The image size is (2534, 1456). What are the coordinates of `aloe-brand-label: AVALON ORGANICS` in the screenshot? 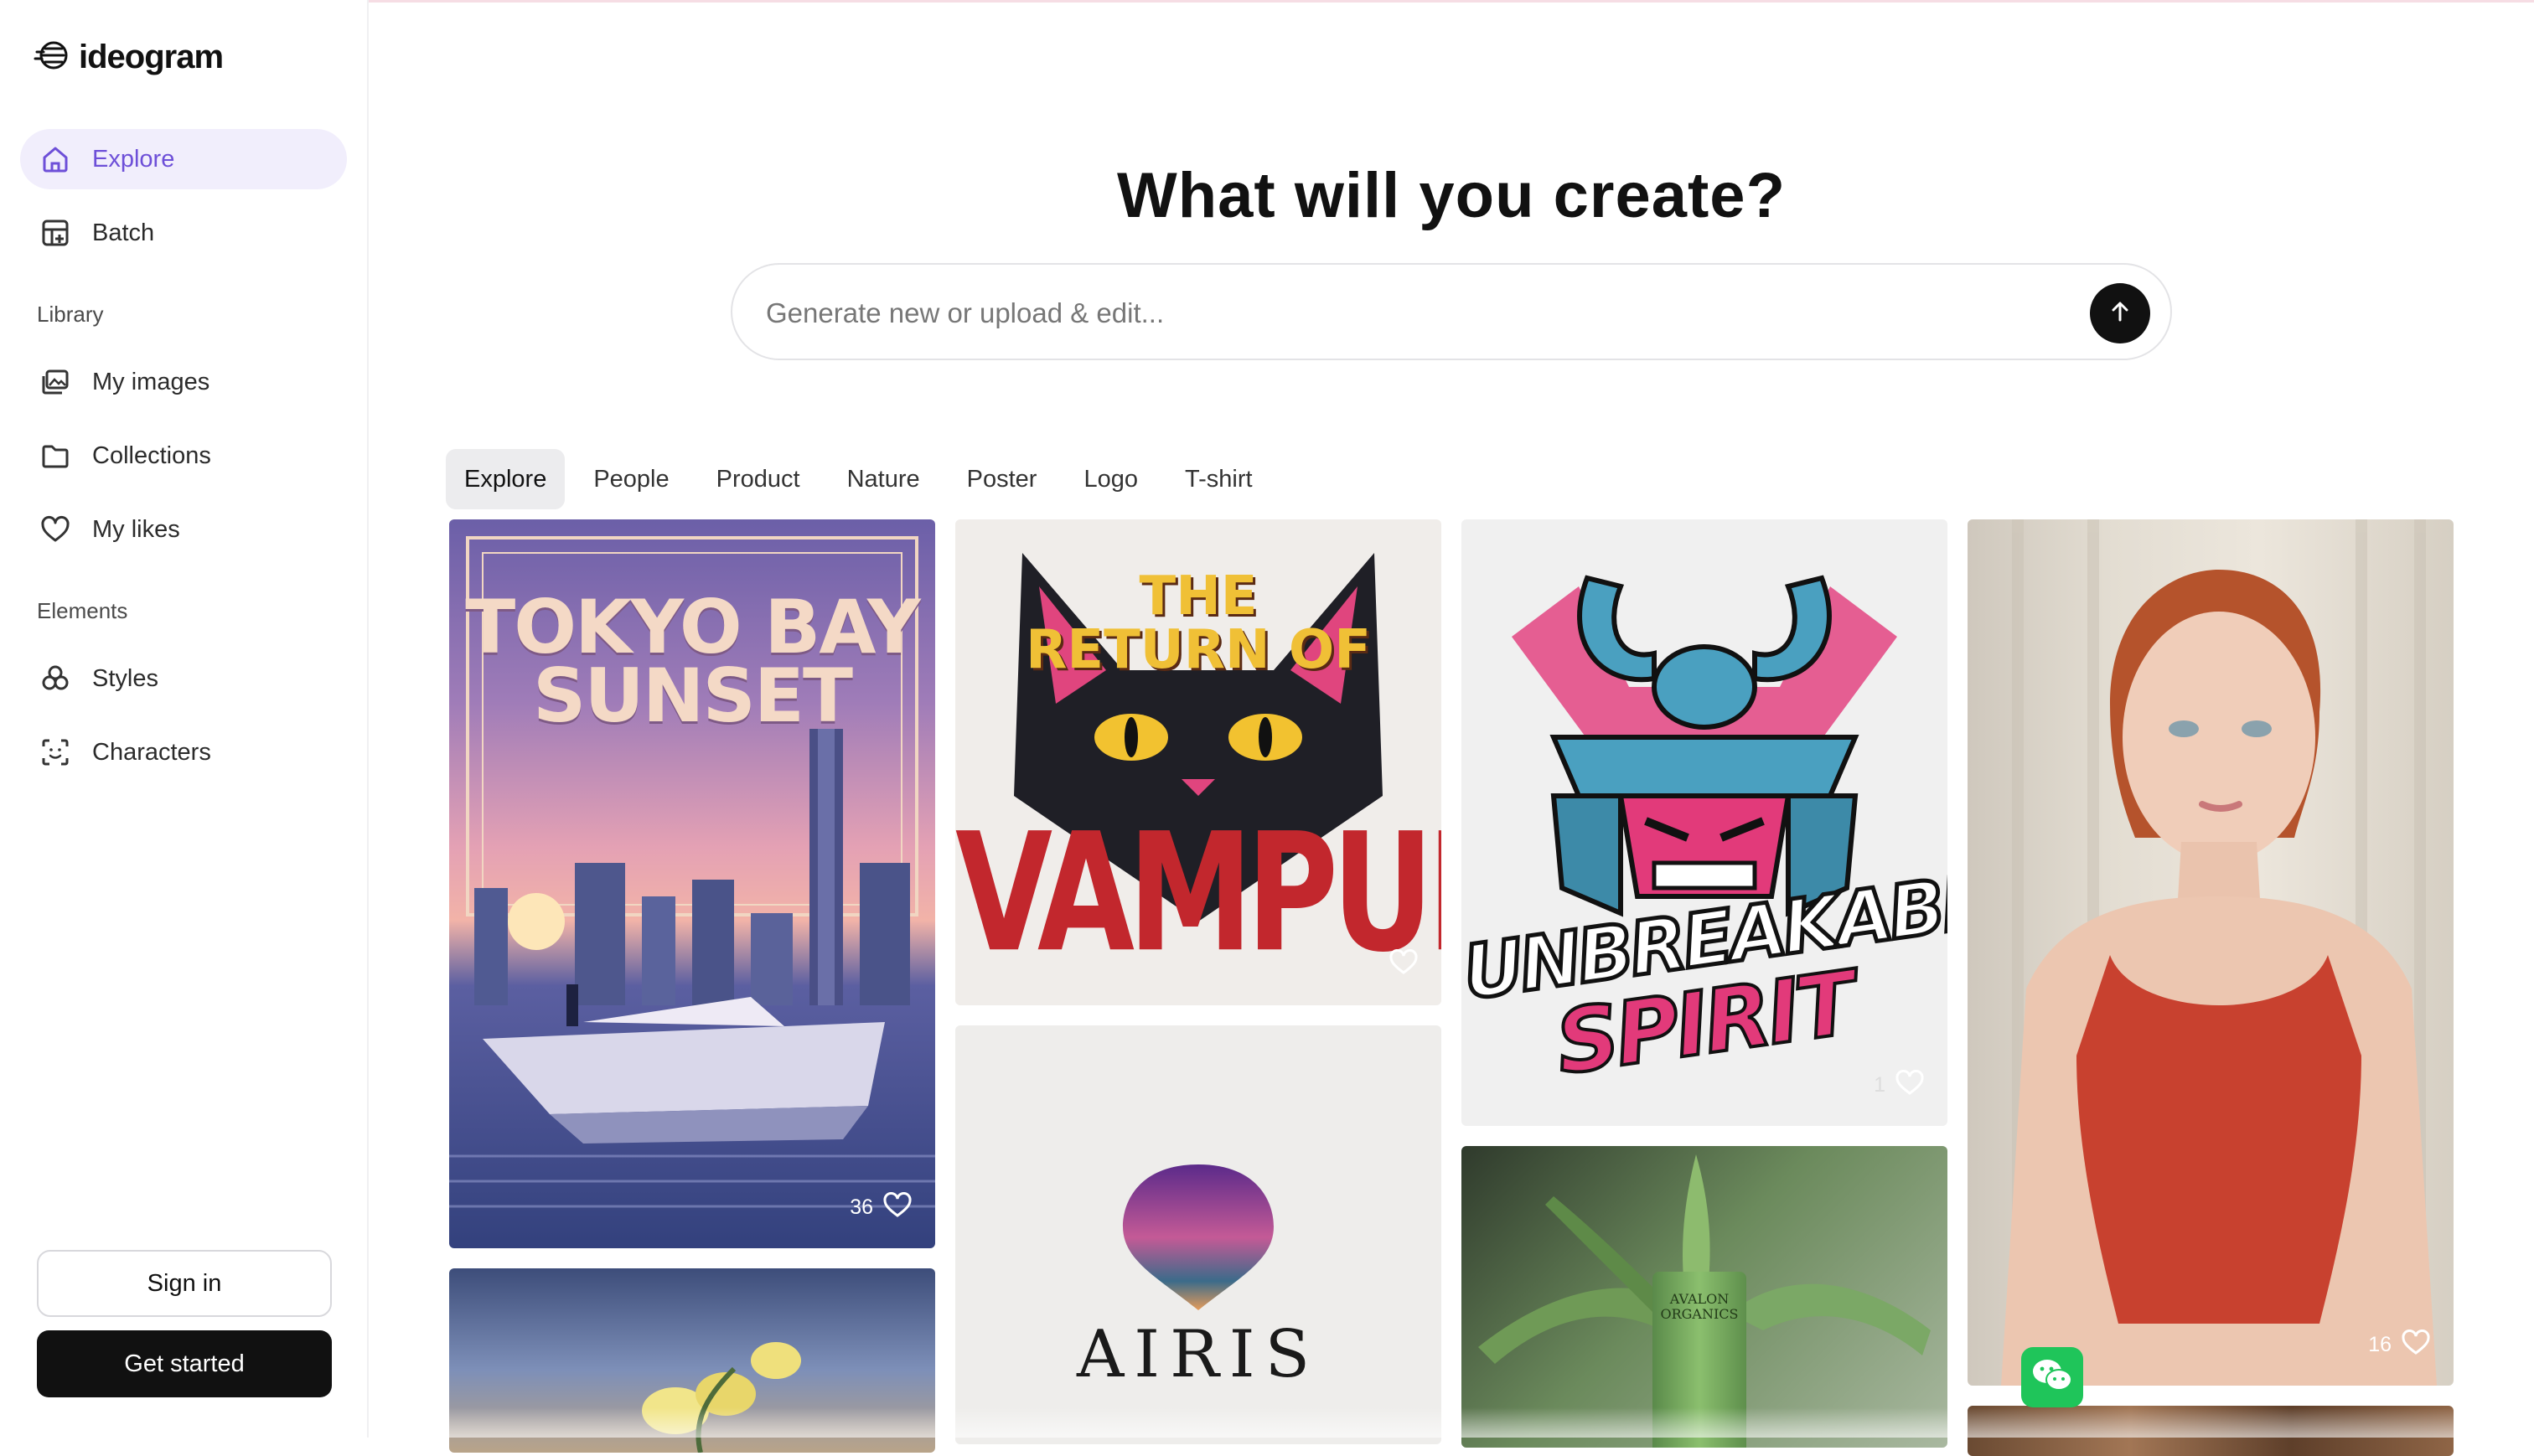 It's located at (1699, 1307).